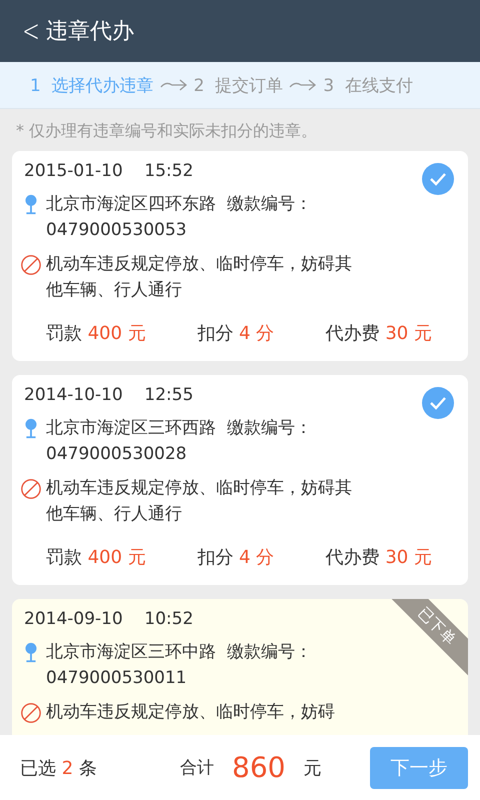 This screenshot has height=800, width=480. What do you see at coordinates (90, 32) in the screenshot?
I see `page-title: 违章代办` at bounding box center [90, 32].